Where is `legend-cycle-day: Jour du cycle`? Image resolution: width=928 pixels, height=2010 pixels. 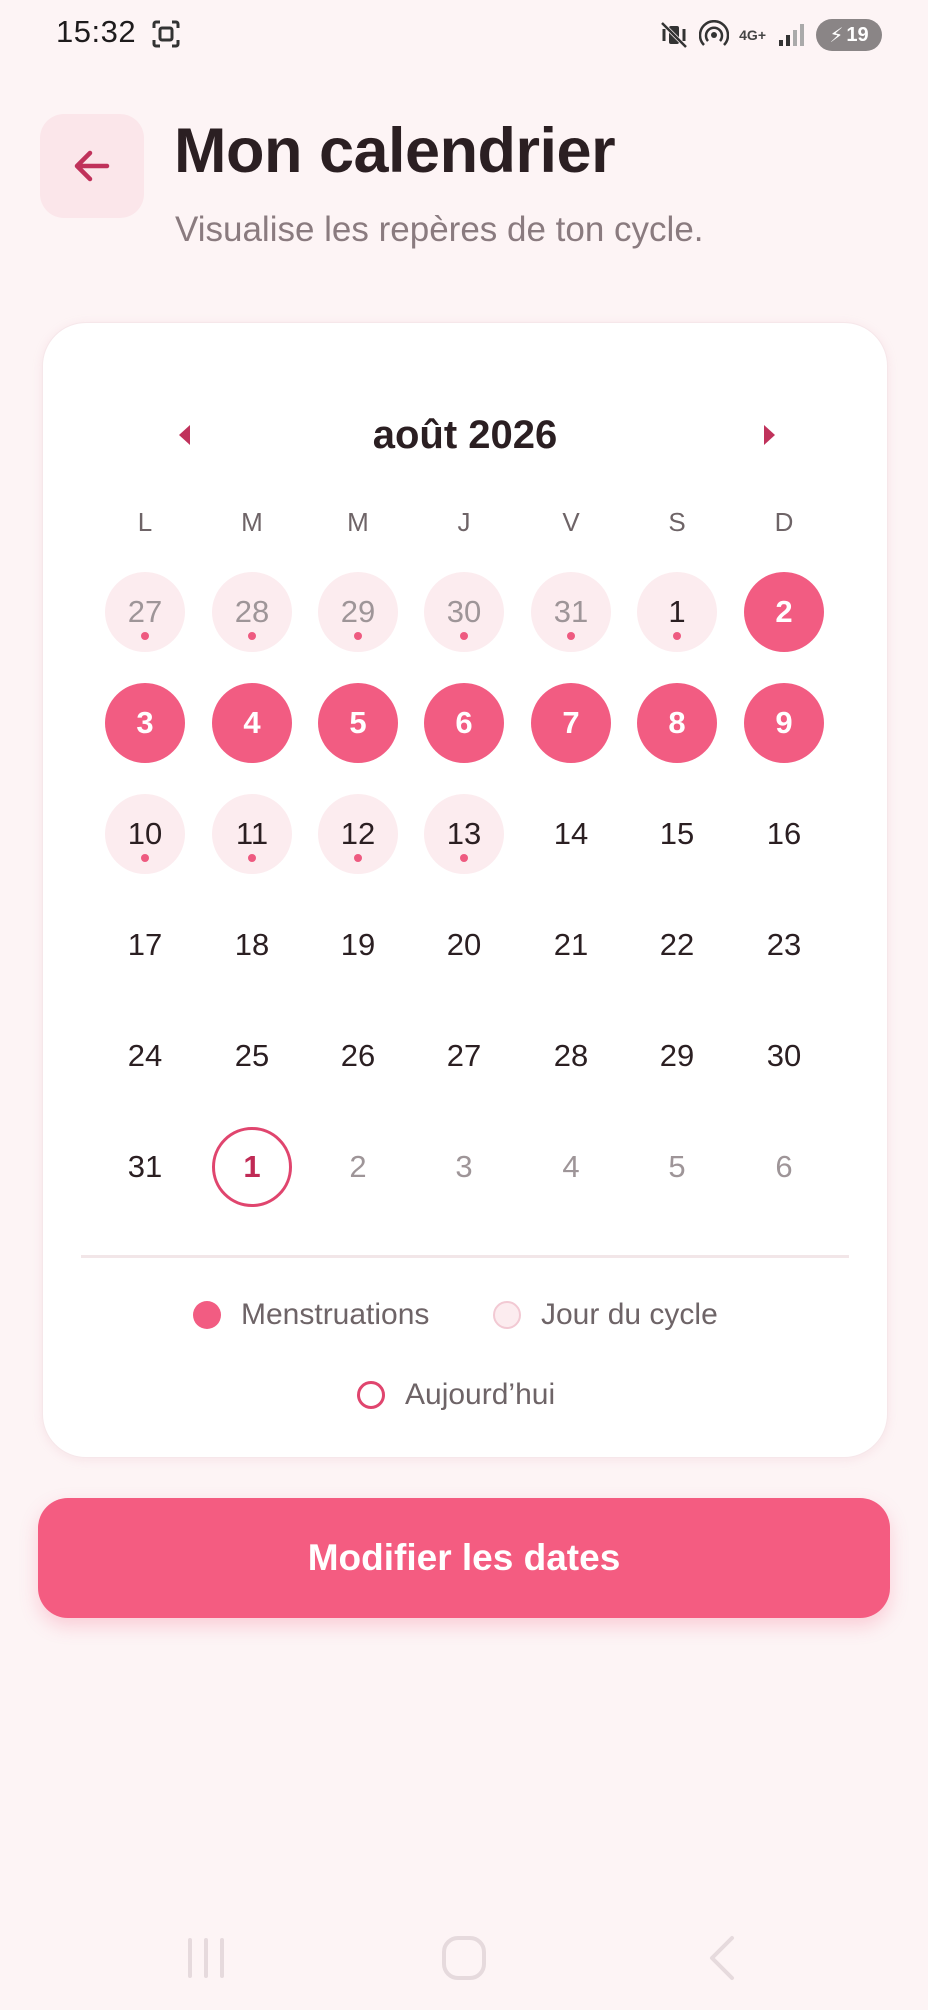 legend-cycle-day: Jour du cycle is located at coordinates (605, 1315).